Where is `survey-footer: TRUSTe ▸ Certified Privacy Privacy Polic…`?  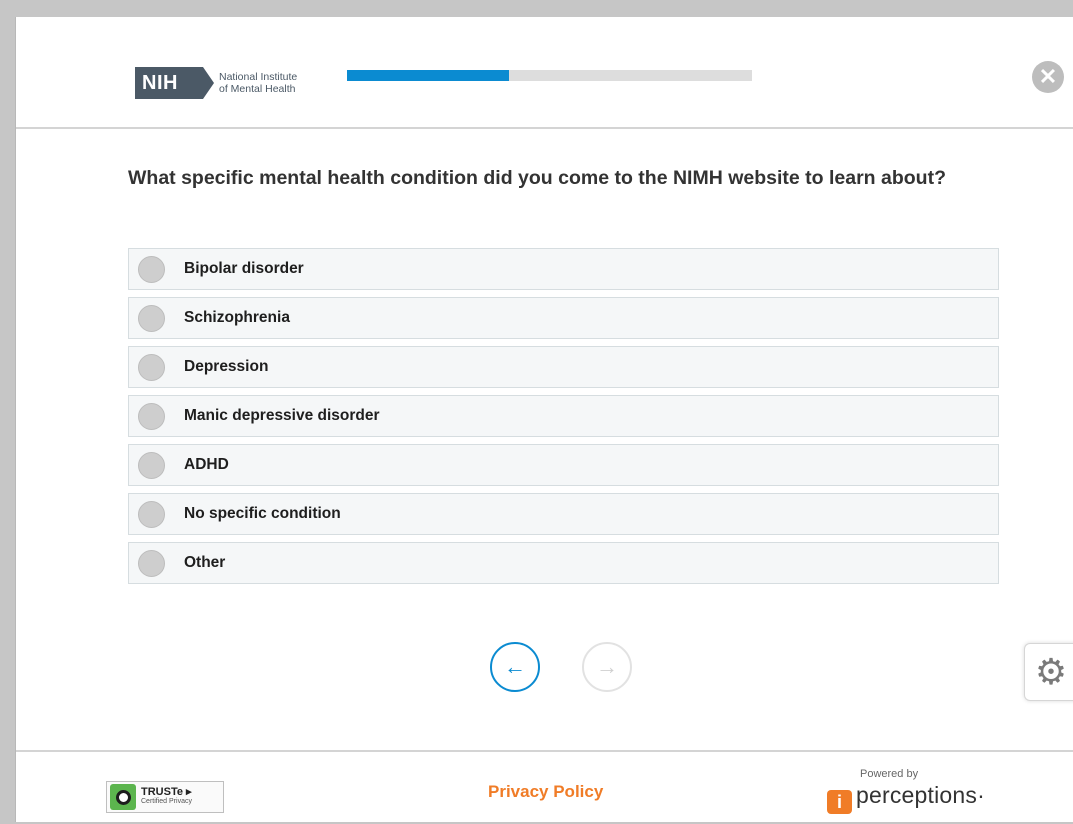 survey-footer: TRUSTe ▸ Certified Privacy Privacy Polic… is located at coordinates (544, 787).